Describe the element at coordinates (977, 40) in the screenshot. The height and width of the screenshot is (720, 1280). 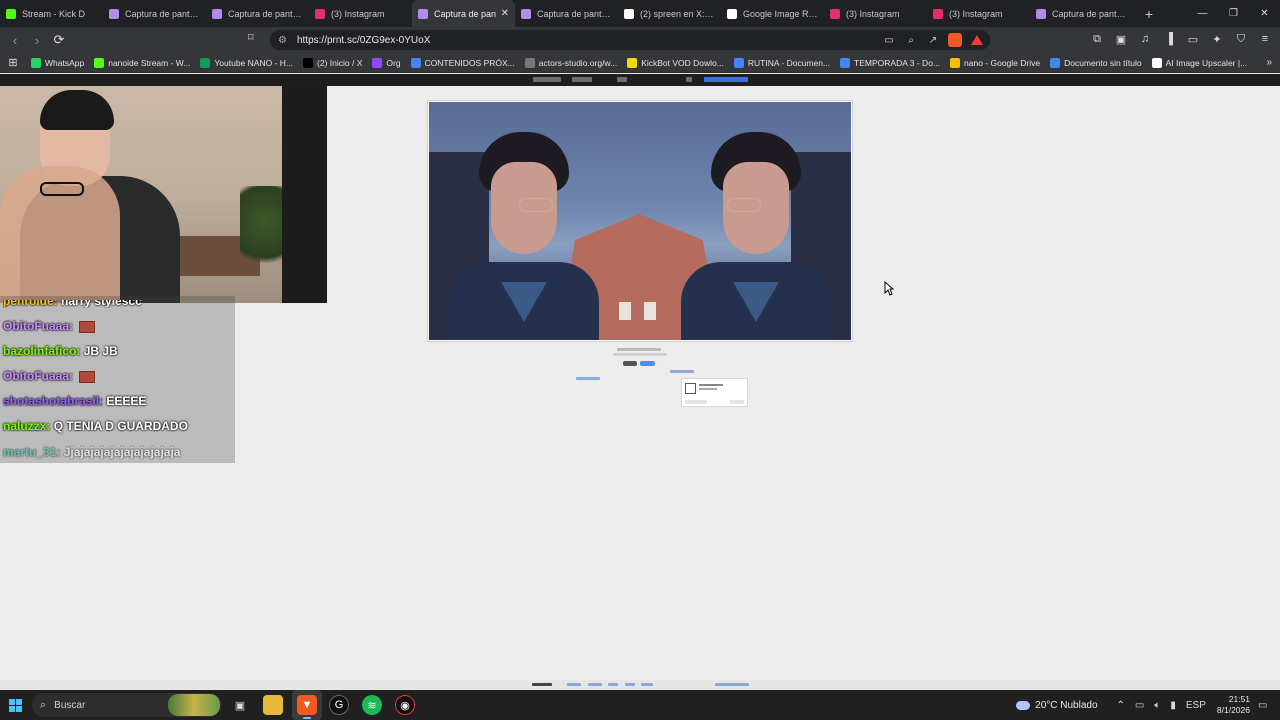
I see `brave-rewards-icon` at that location.